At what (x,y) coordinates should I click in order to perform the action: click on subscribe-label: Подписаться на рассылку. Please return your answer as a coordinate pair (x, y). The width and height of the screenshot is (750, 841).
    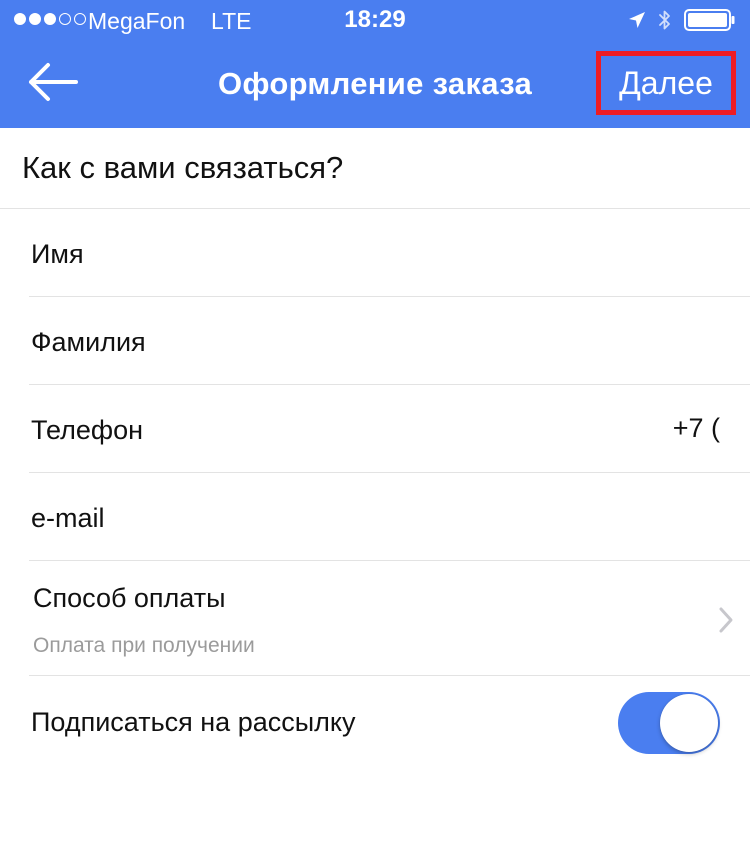
    Looking at the image, I should click on (193, 722).